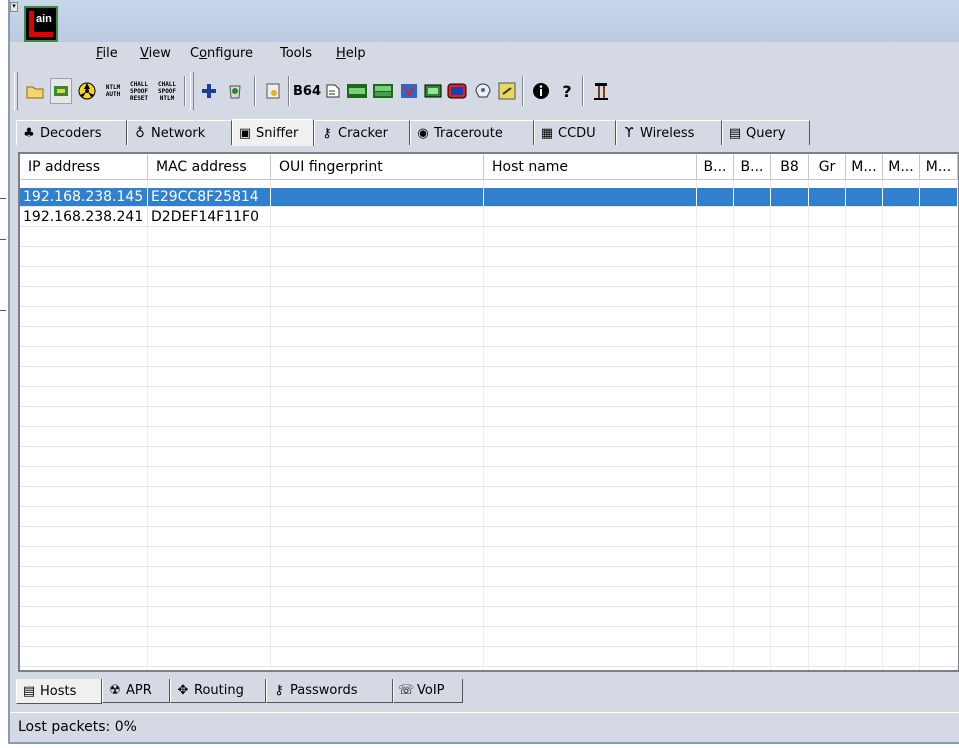  Describe the element at coordinates (357, 91) in the screenshot. I see `cisco-type7-icon` at that location.